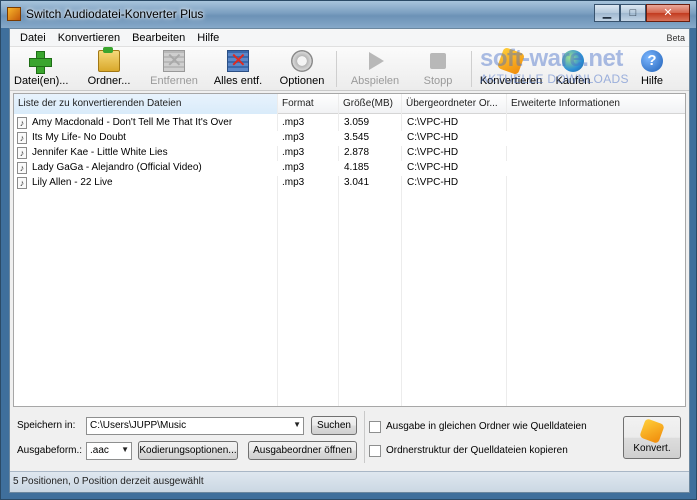 Image resolution: width=697 pixels, height=500 pixels. I want to click on save-in-label: Speichern in:, so click(46, 425).